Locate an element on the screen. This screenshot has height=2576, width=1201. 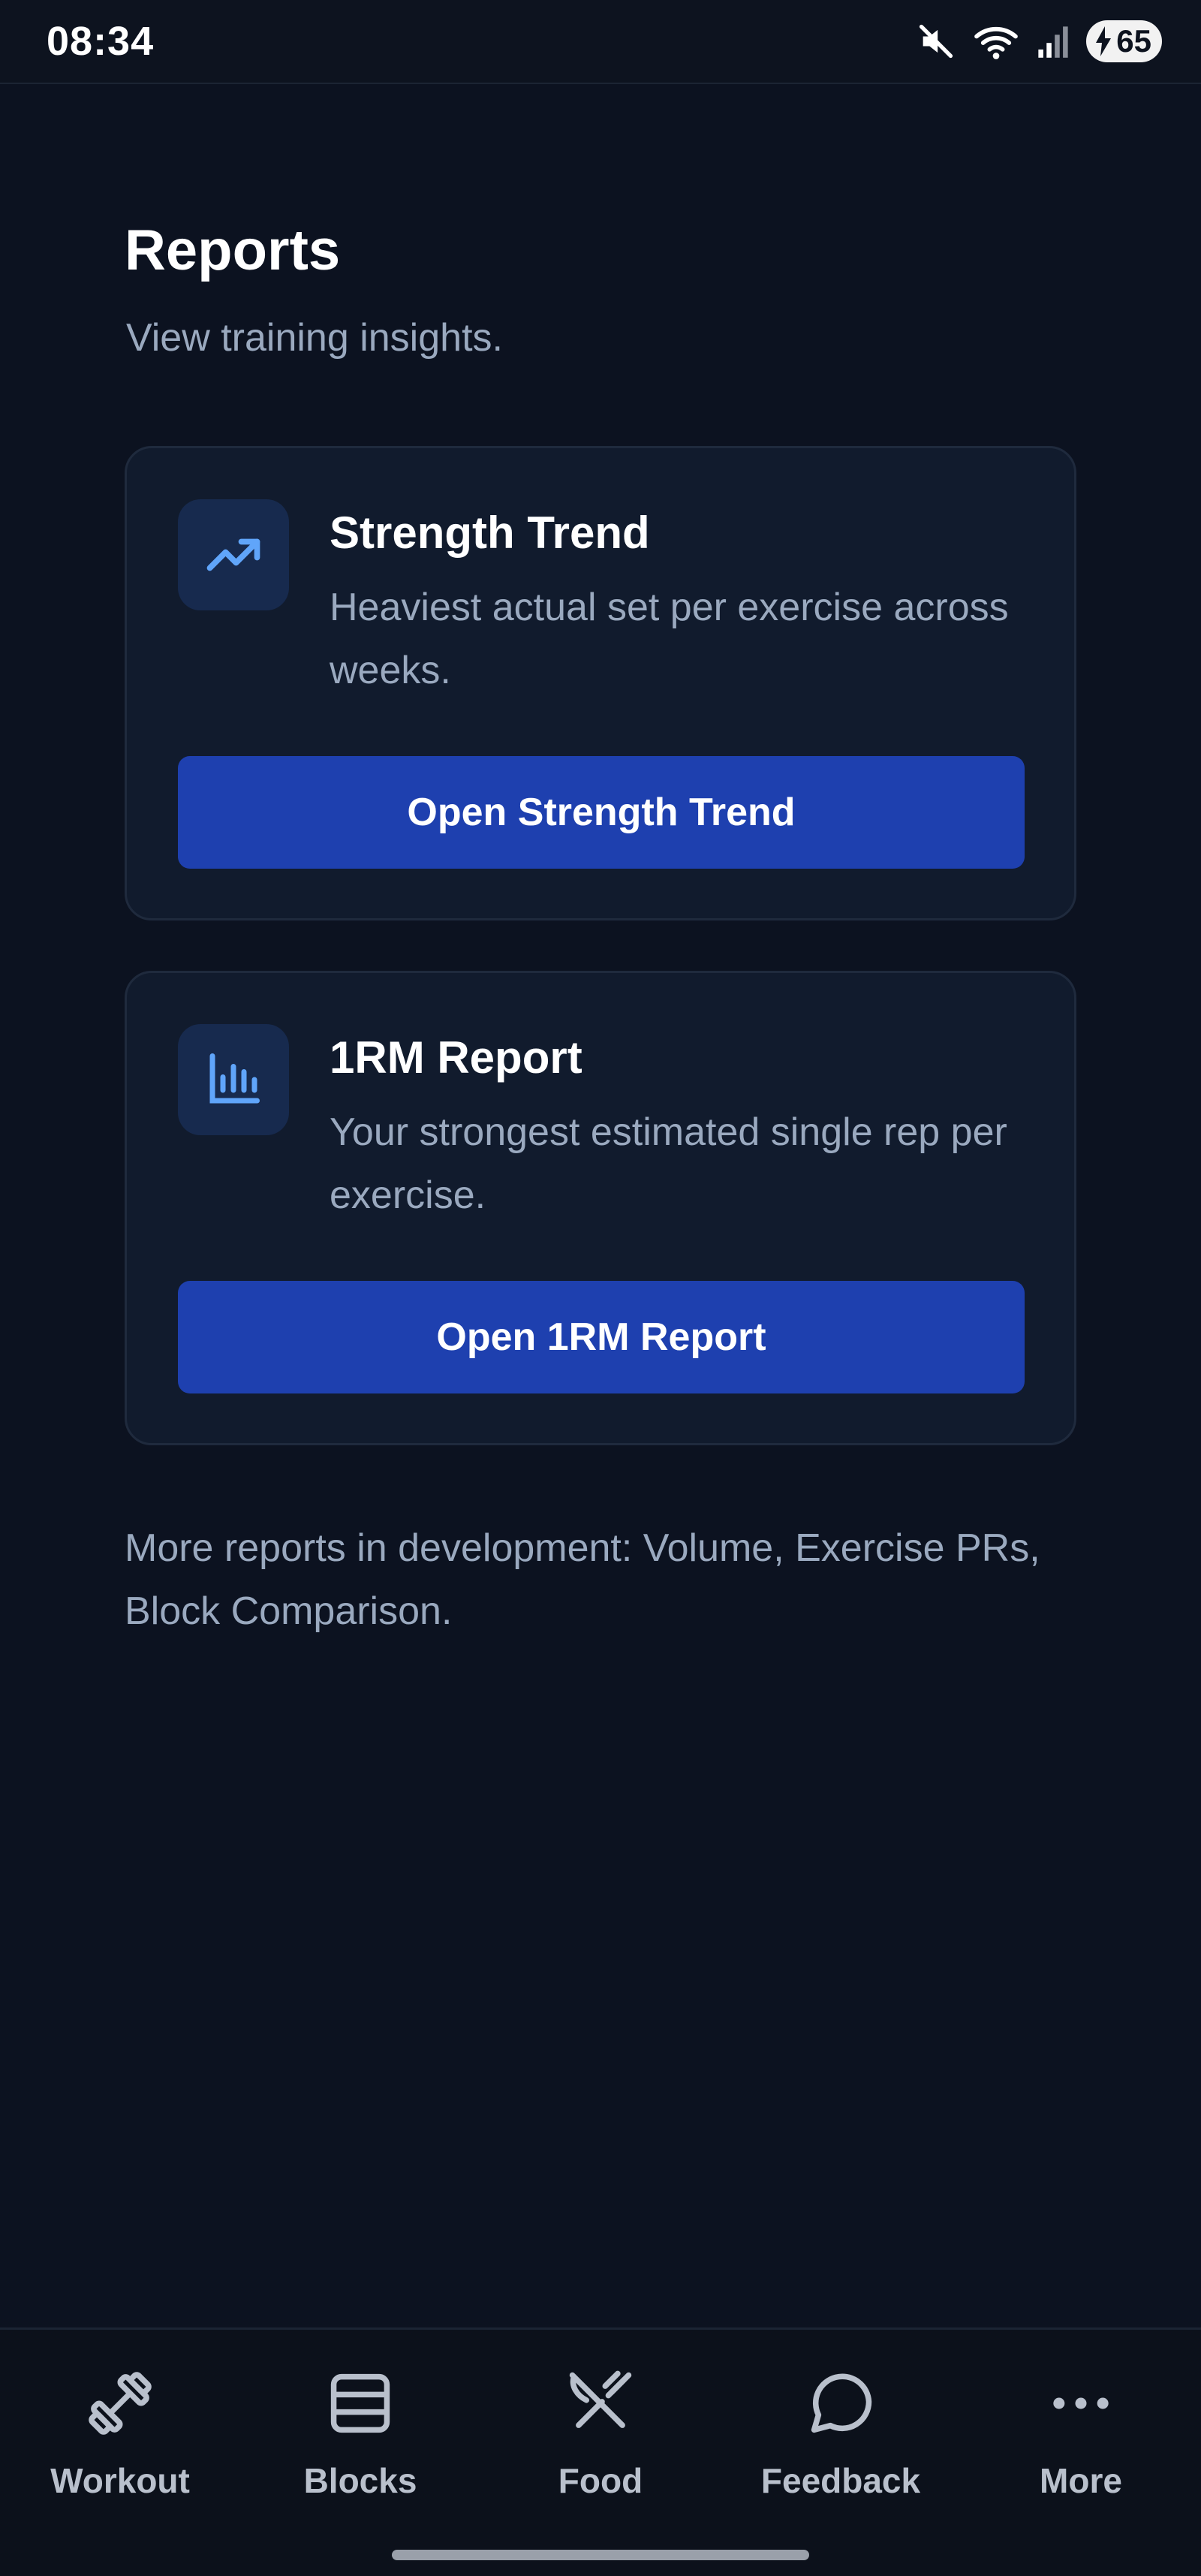
nav-item-more: More is located at coordinates (1080, 2441).